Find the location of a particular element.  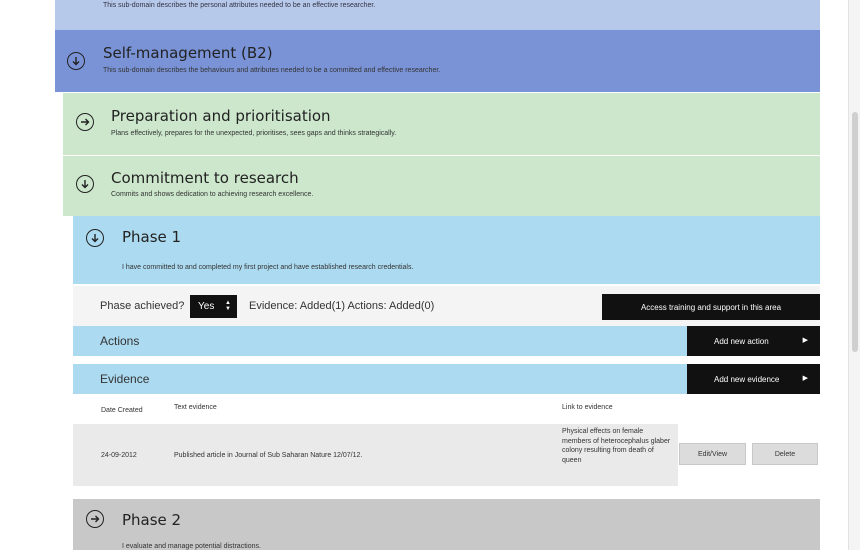

subdomain-title: Self-management (B2) is located at coordinates (188, 53).